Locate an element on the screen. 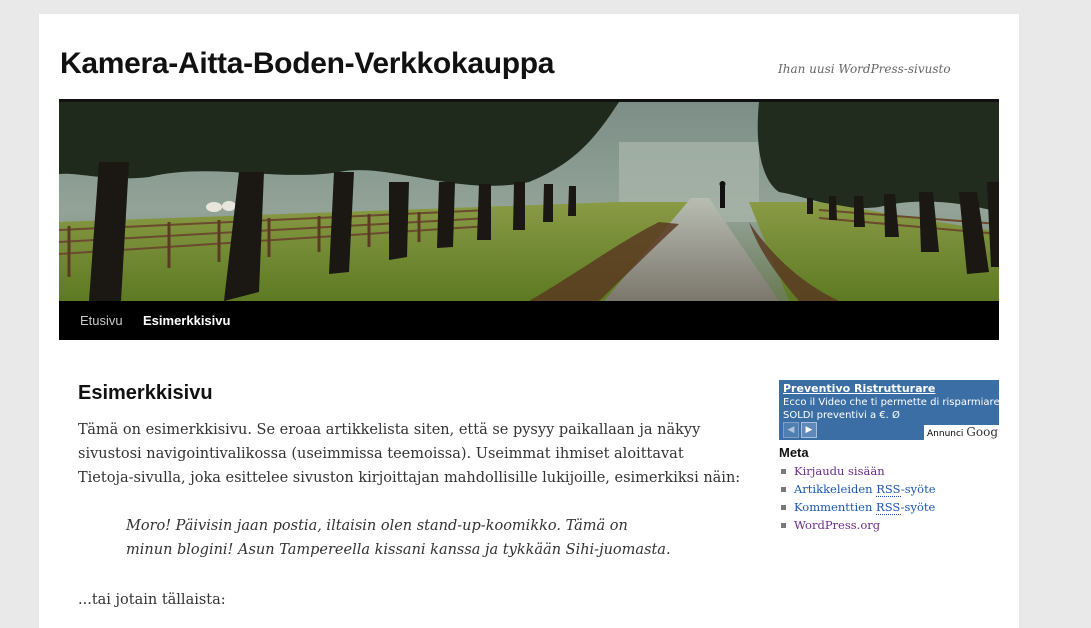  meta-link-text: Kirjaudu sisään is located at coordinates (839, 471).